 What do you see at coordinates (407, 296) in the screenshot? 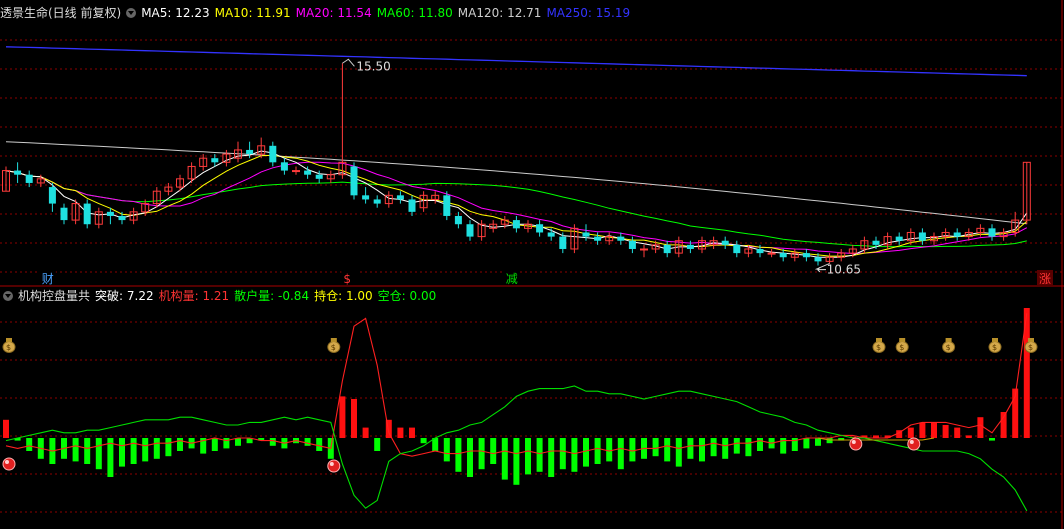
I see `sub-indicator: 空仓: 0.00` at bounding box center [407, 296].